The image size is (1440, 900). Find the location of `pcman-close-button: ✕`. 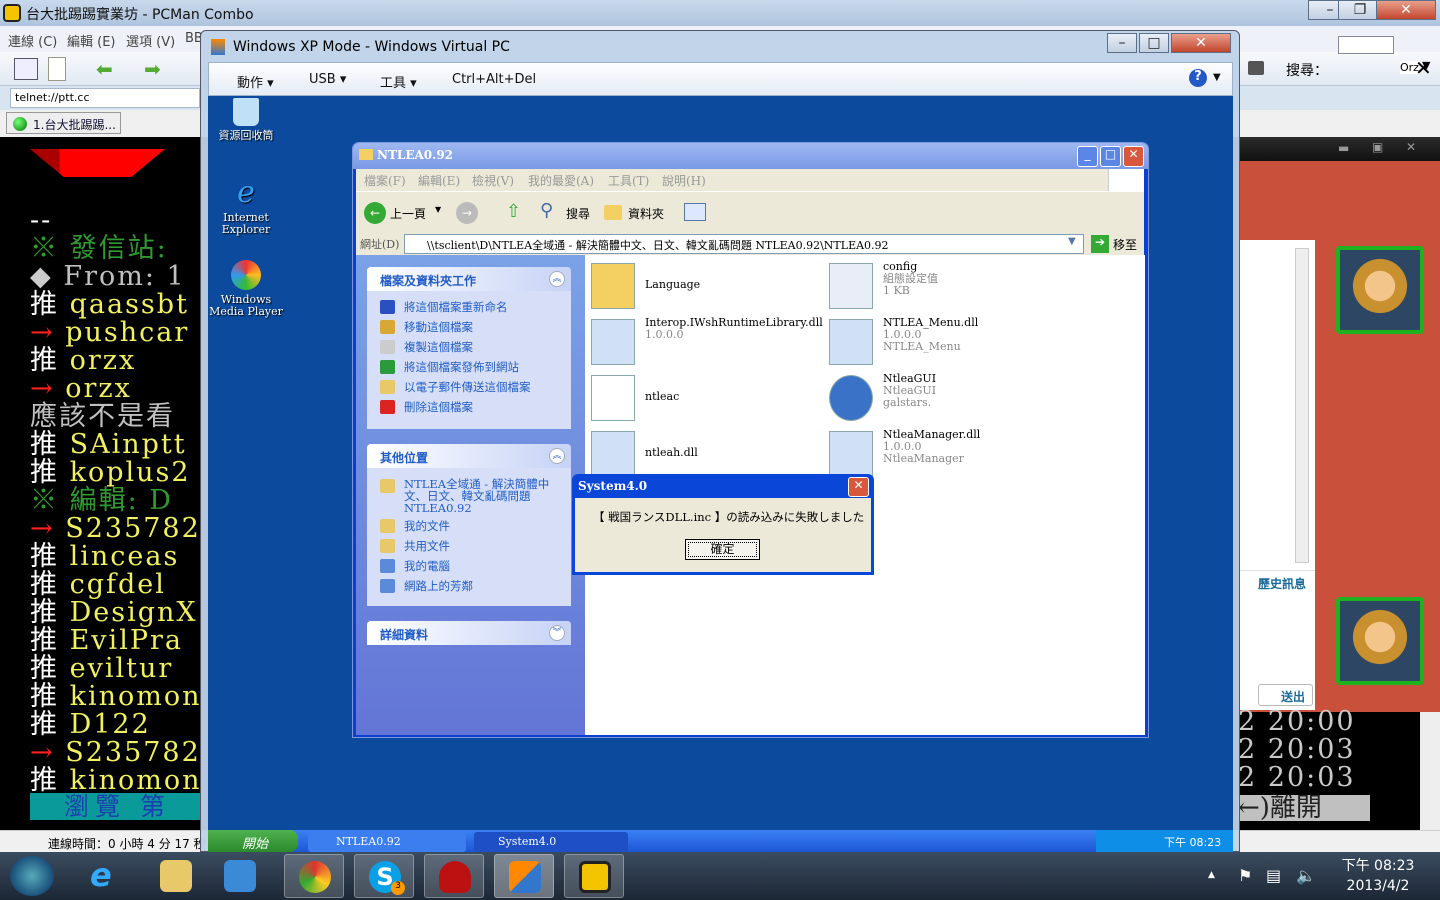

pcman-close-button: ✕ is located at coordinates (1406, 10).